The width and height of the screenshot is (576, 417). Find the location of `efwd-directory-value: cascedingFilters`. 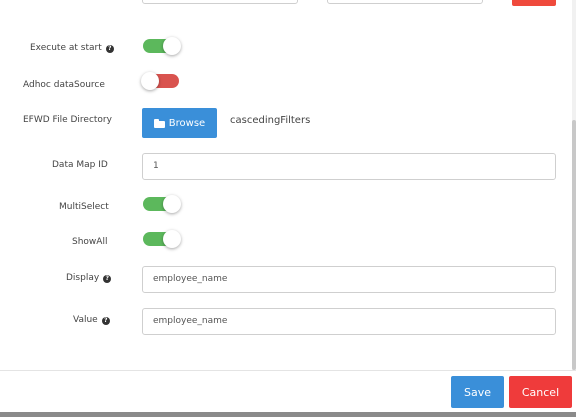

efwd-directory-value: cascedingFilters is located at coordinates (270, 120).